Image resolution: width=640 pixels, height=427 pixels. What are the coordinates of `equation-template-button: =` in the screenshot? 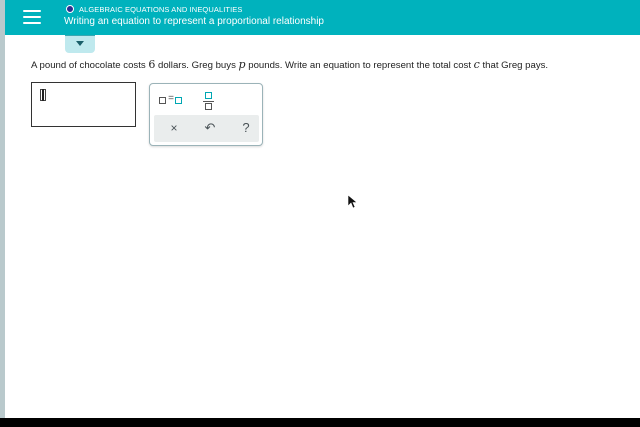 It's located at (173, 100).